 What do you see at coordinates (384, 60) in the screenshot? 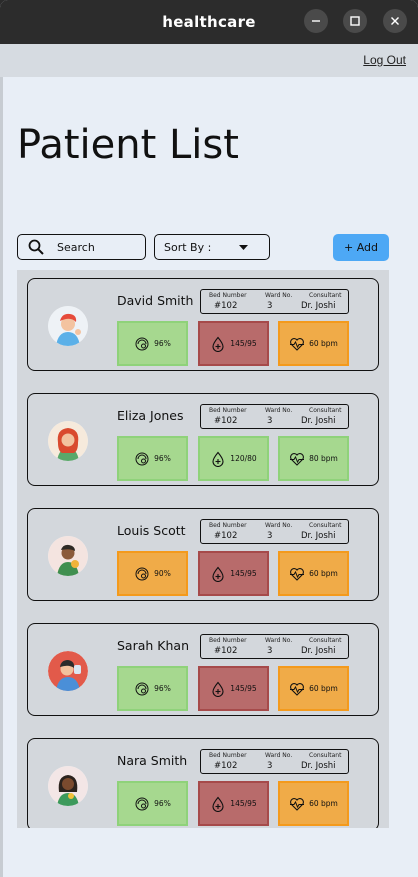
I see `logout-link: Log Out` at bounding box center [384, 60].